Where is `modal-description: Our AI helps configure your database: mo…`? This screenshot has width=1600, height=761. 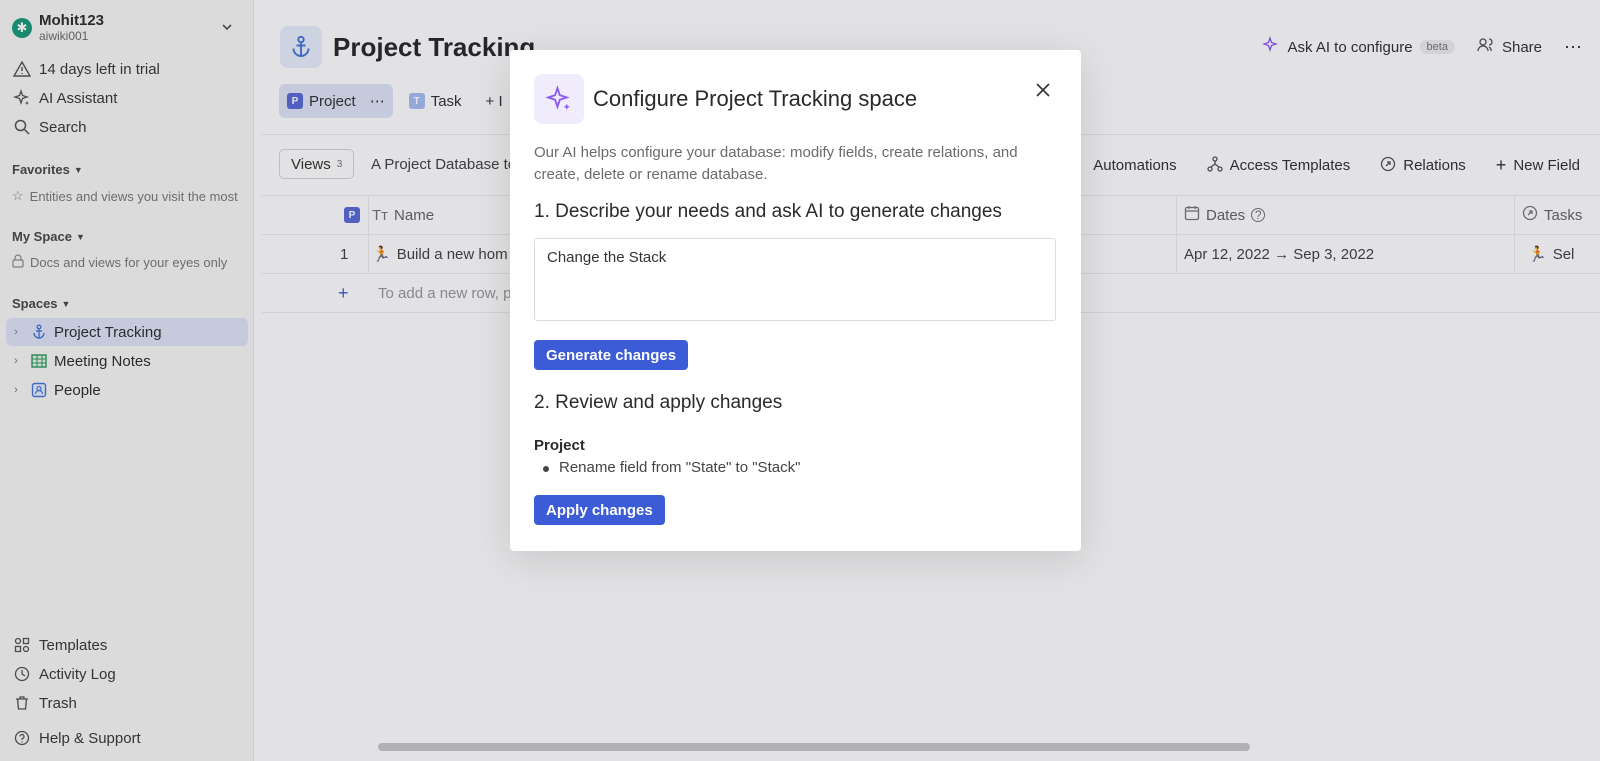
modal-description: Our AI helps configure your database: mo… is located at coordinates (776, 163).